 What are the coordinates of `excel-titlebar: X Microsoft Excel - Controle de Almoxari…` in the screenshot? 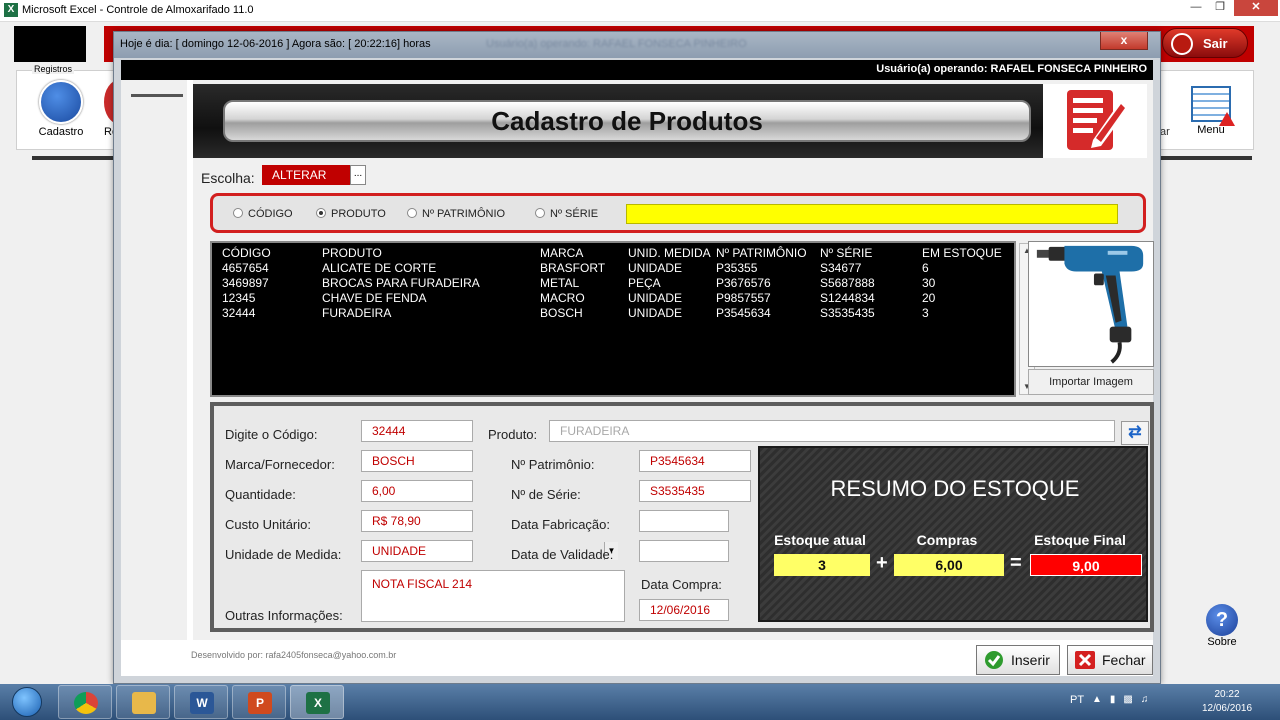 It's located at (640, 11).